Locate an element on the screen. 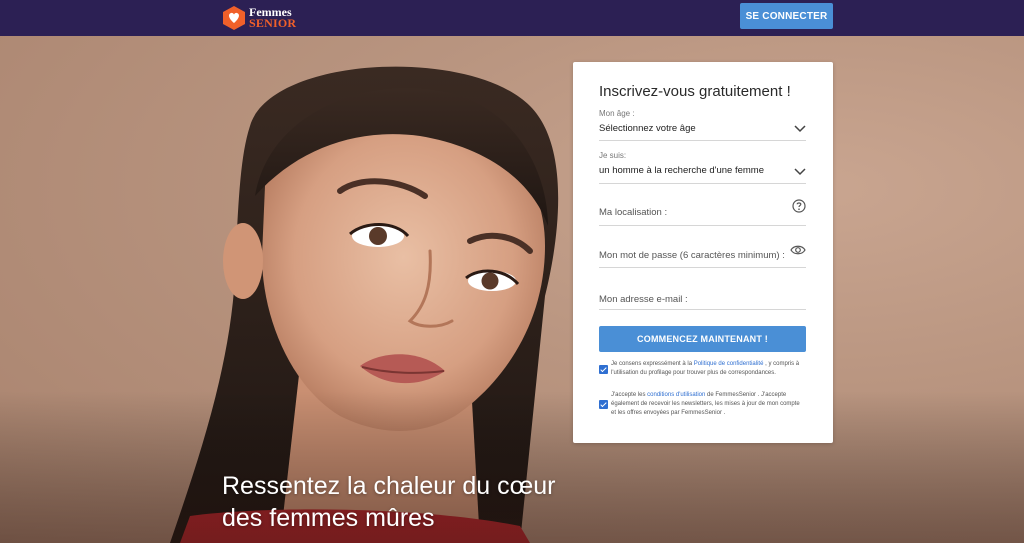 The width and height of the screenshot is (1024, 543). site-logo: Femmes SENIOR is located at coordinates (259, 18).